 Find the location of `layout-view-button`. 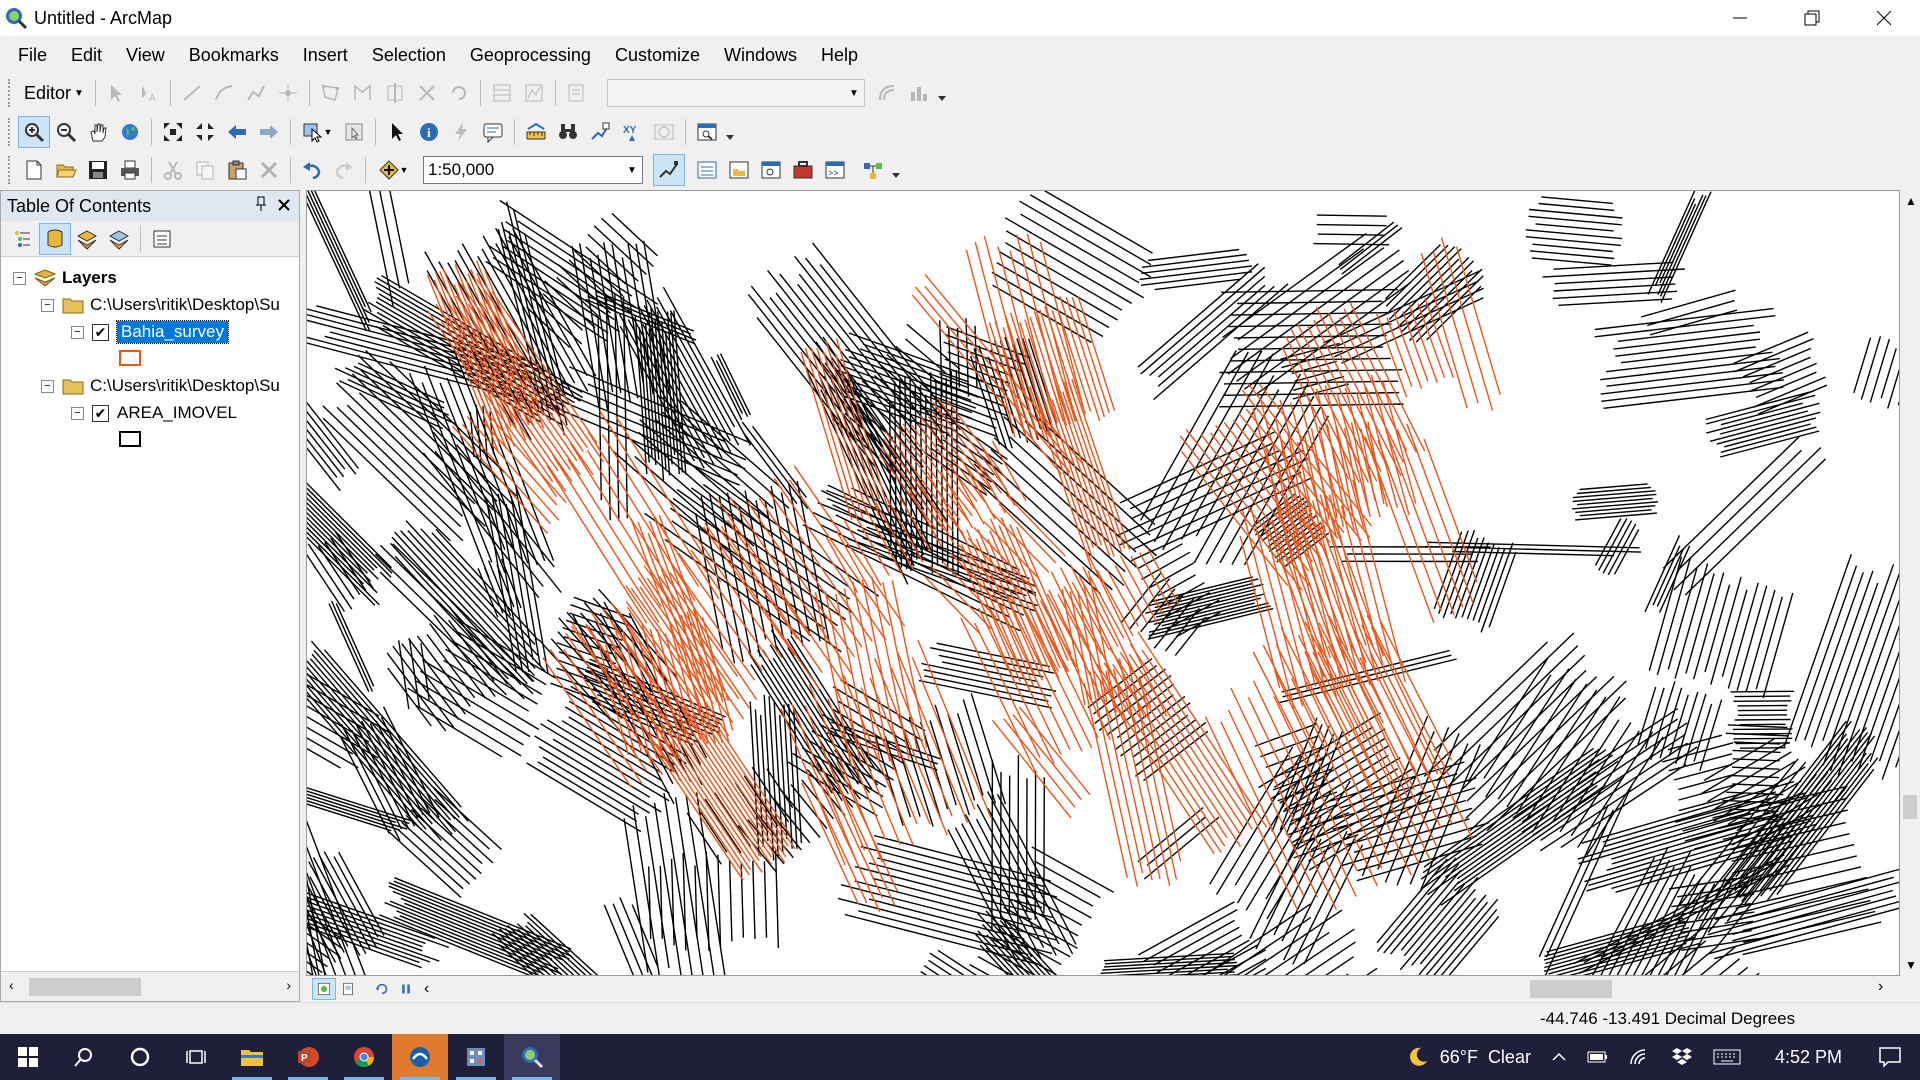

layout-view-button is located at coordinates (348, 989).